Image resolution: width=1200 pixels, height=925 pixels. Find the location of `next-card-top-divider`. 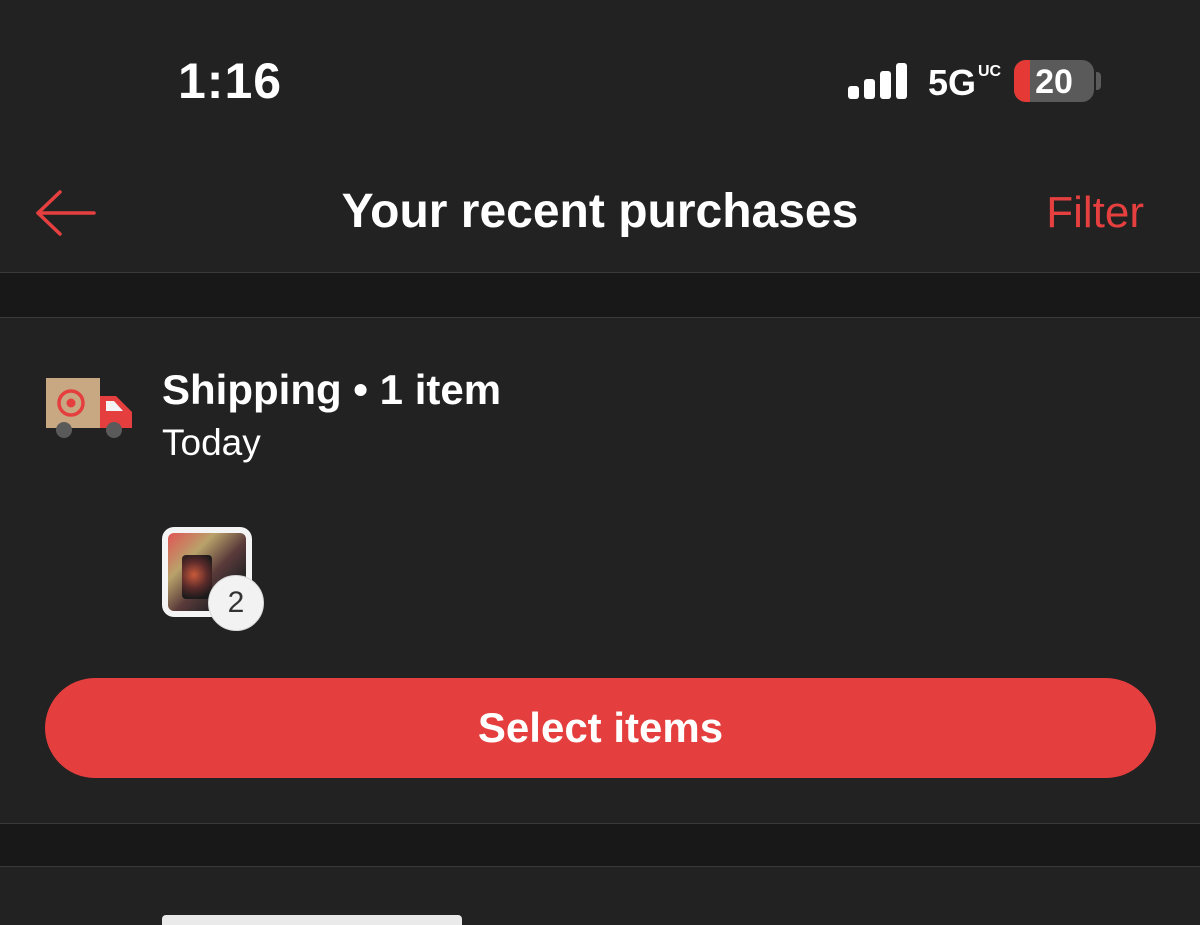

next-card-top-divider is located at coordinates (600, 866).